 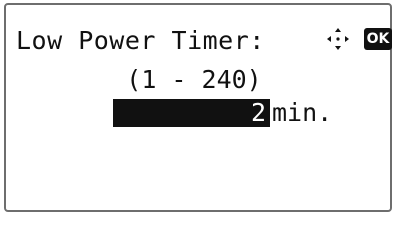 I want to click on value-range-hint: (1 - 240), so click(x=194, y=79).